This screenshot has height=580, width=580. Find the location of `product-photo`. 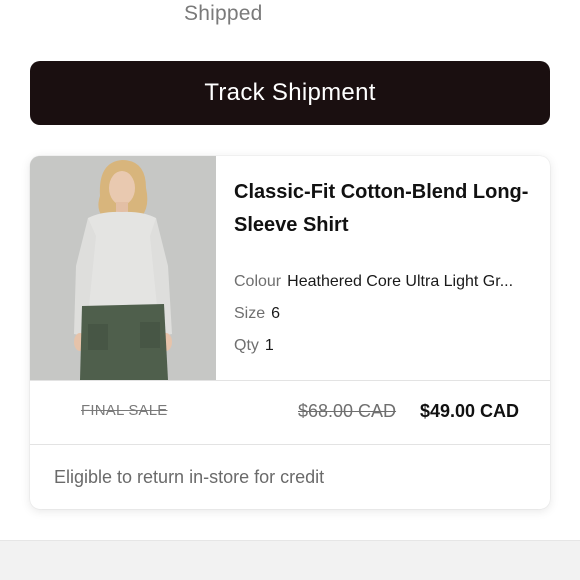

product-photo is located at coordinates (123, 268).